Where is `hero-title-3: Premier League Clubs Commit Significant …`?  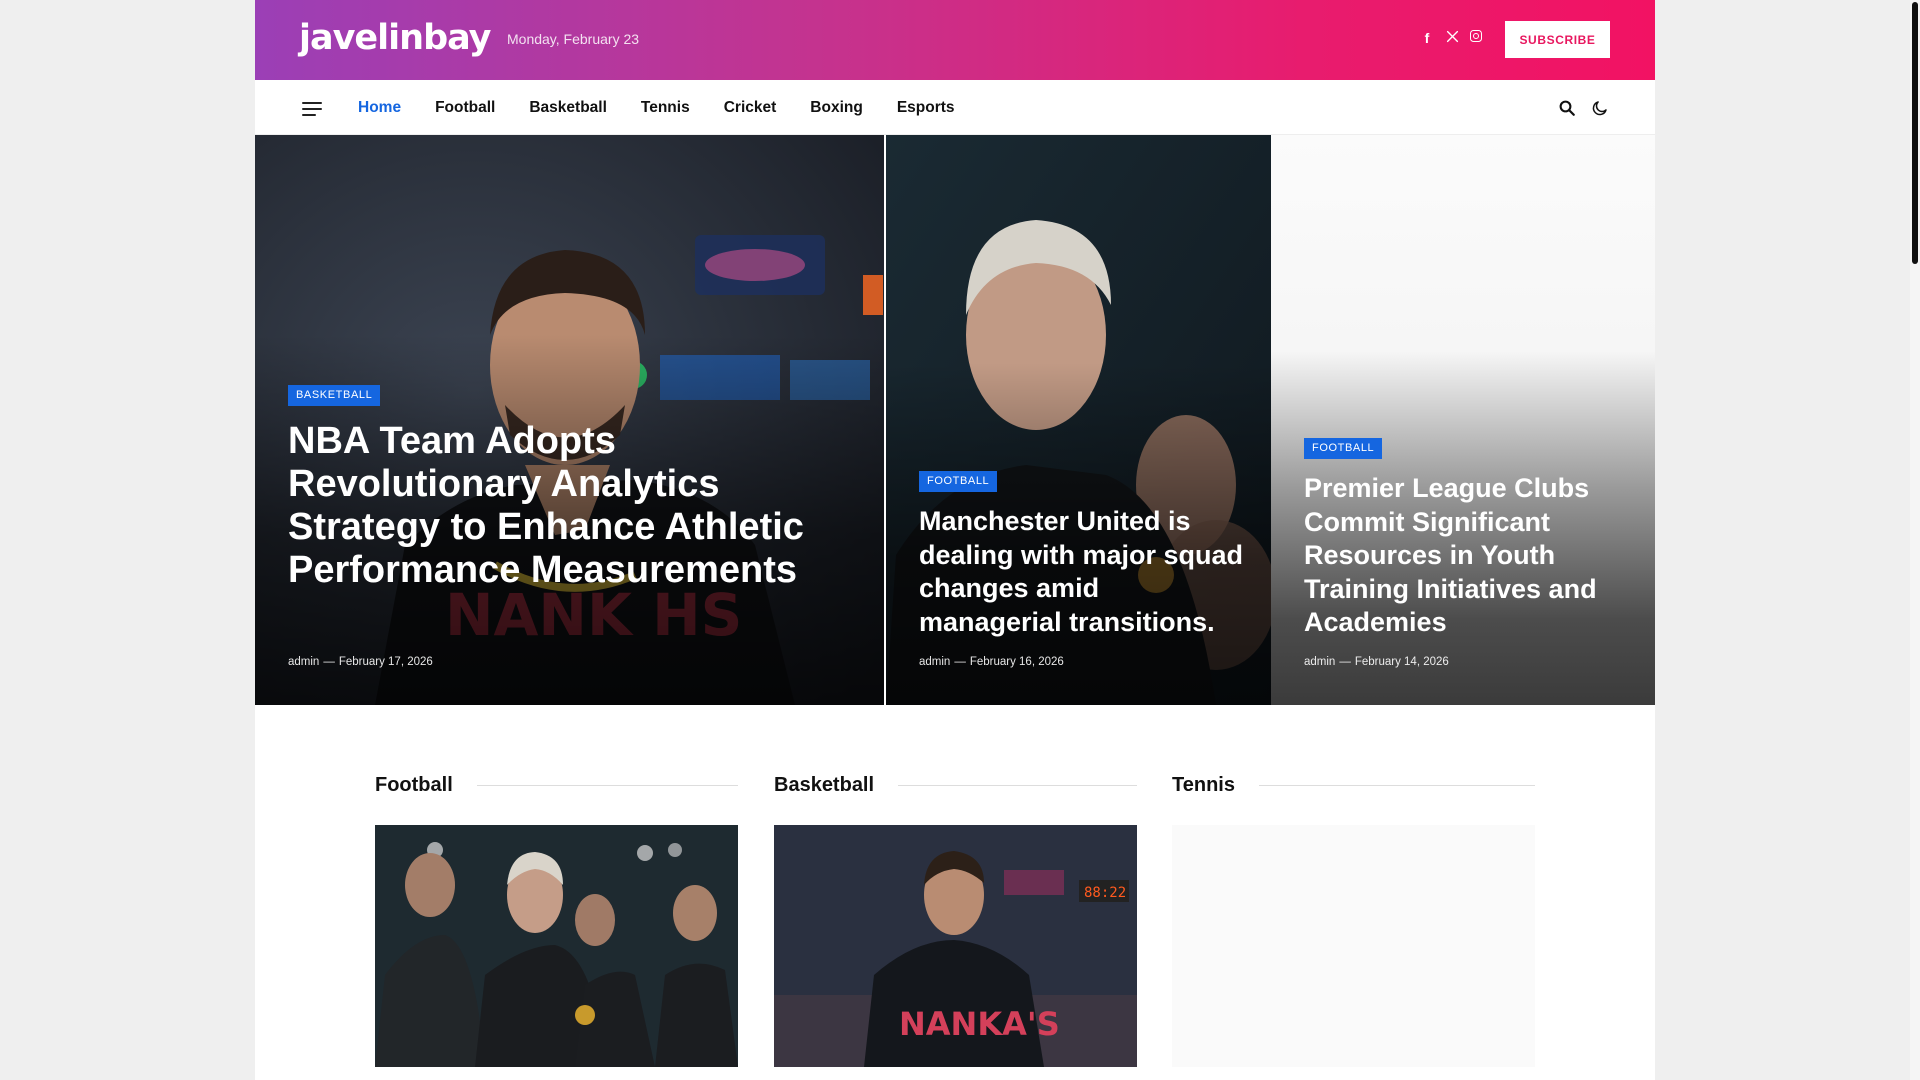 hero-title-3: Premier League Clubs Commit Significant … is located at coordinates (1469, 556).